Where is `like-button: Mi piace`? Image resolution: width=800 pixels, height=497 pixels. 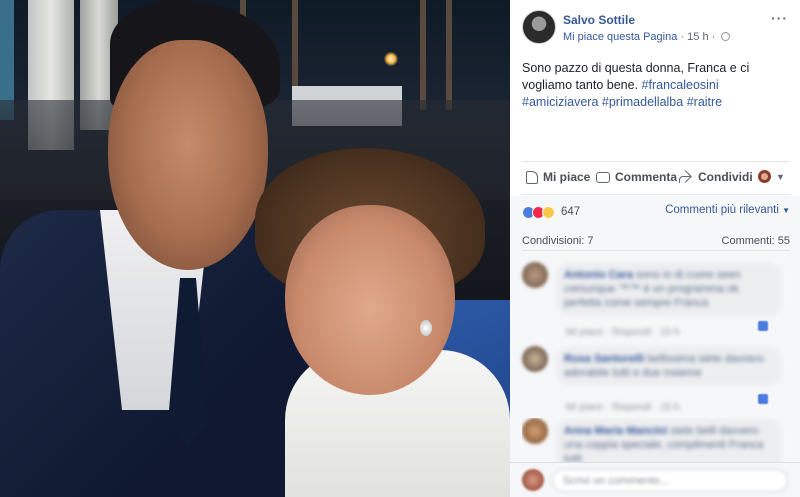
like-button: Mi piace is located at coordinates (558, 177).